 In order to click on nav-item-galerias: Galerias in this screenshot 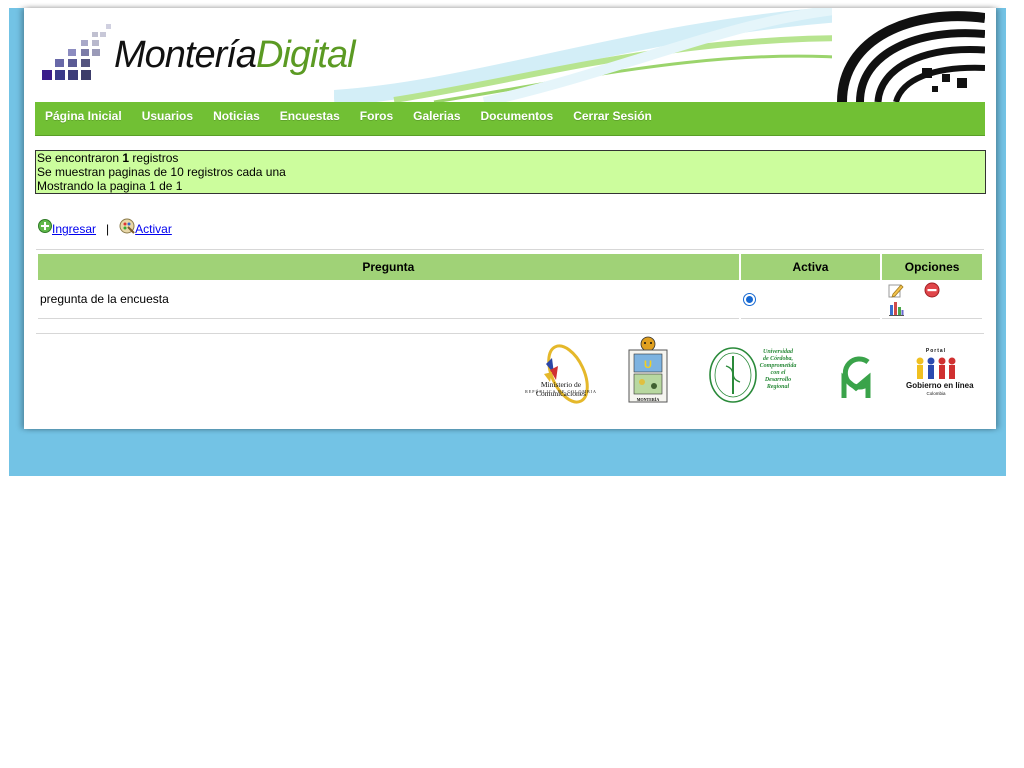, I will do `click(436, 116)`.